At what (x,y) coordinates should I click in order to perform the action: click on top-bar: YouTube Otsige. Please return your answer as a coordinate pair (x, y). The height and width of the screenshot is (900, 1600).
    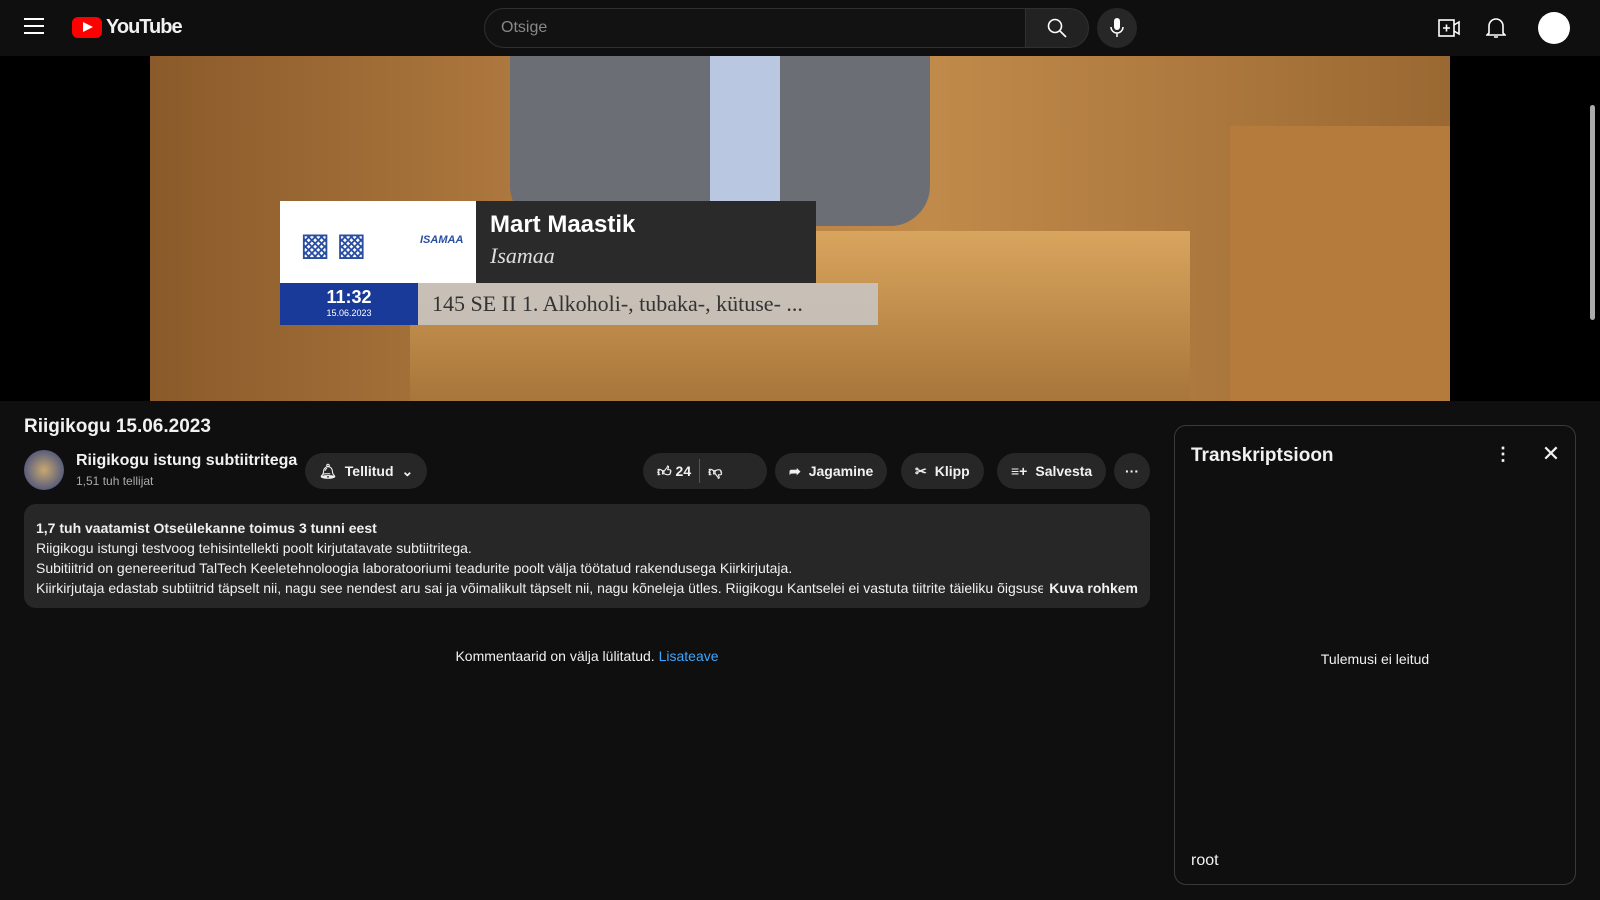
    Looking at the image, I should click on (800, 28).